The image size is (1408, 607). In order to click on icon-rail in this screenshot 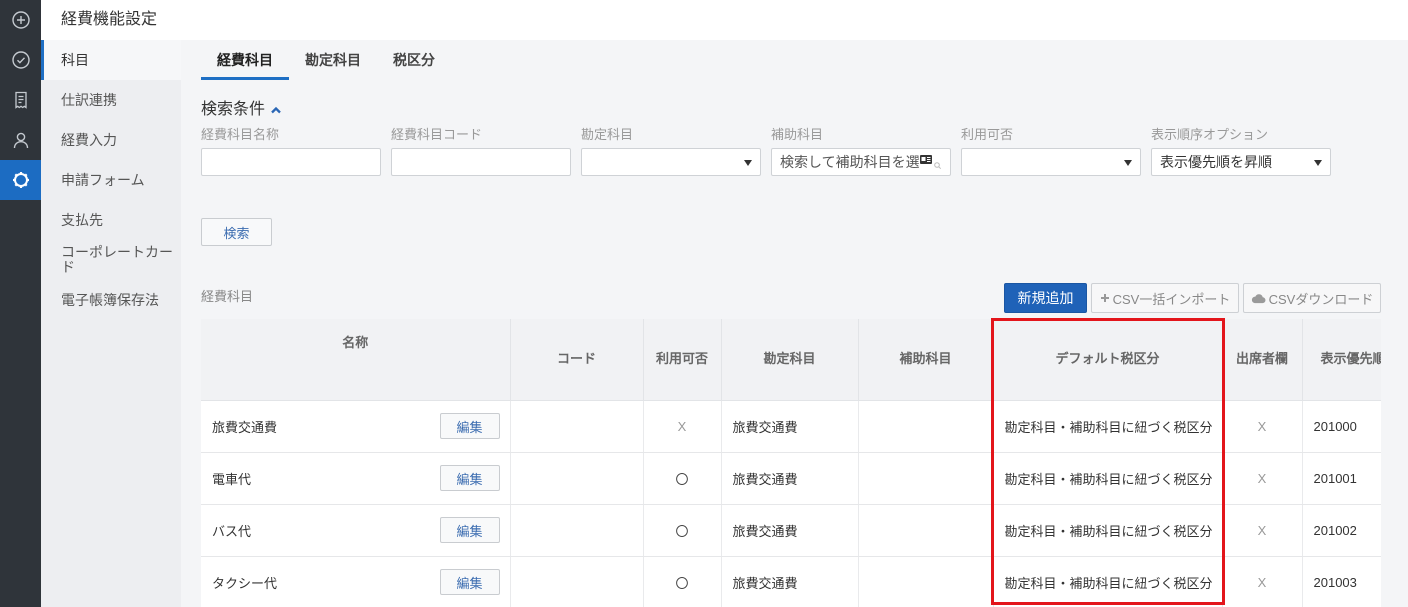, I will do `click(20, 303)`.